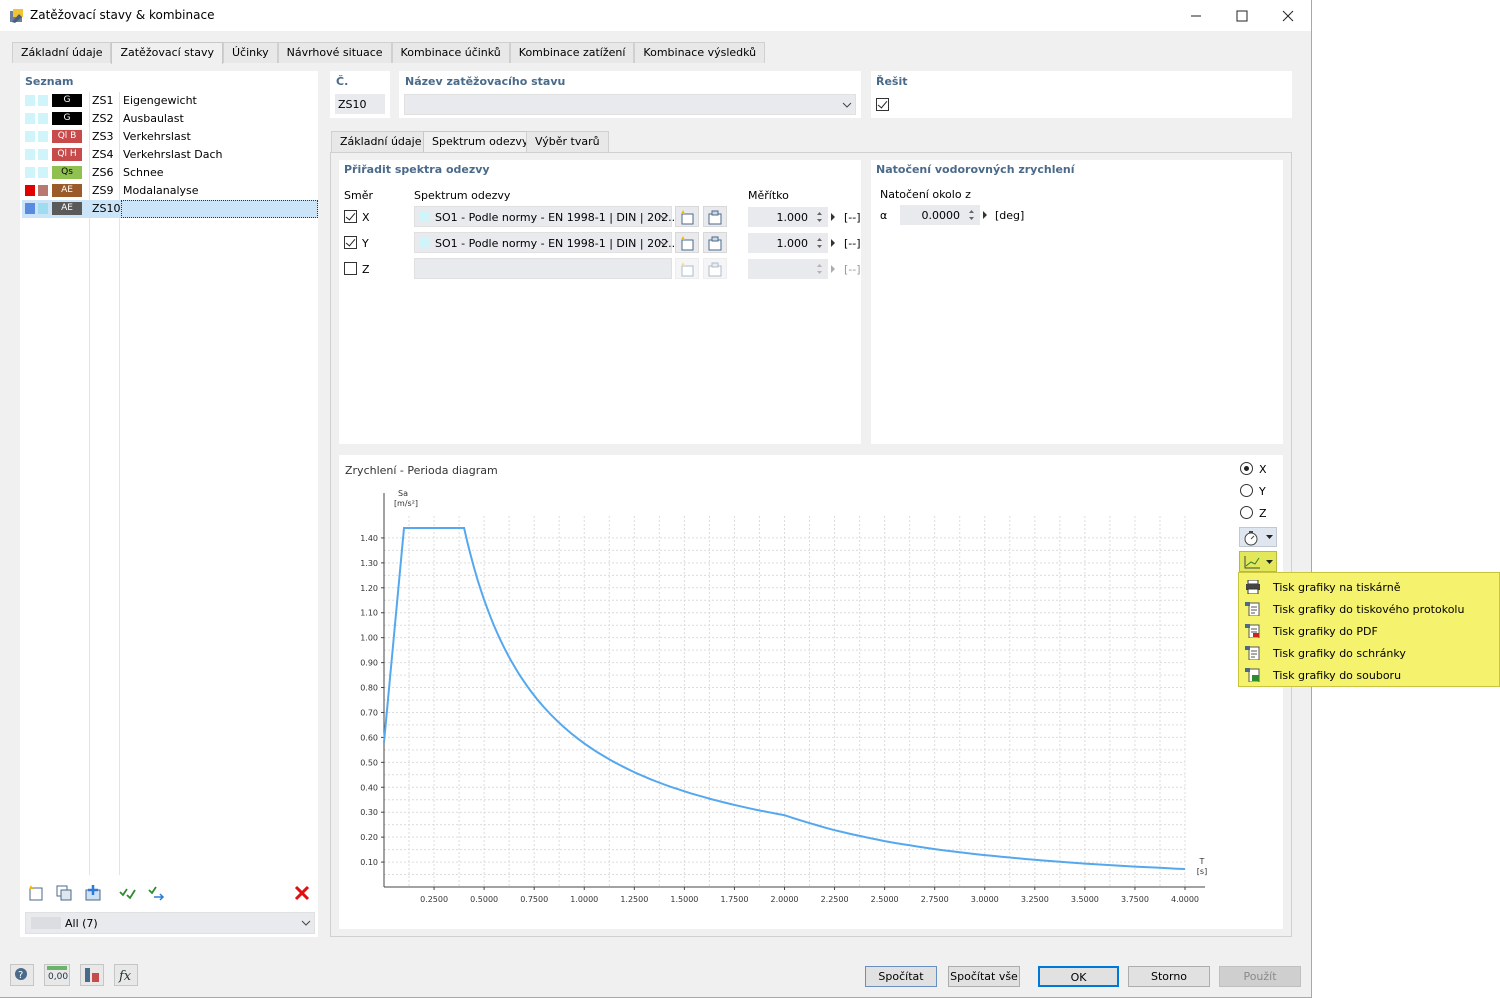  I want to click on print-dropdown-button, so click(1258, 561).